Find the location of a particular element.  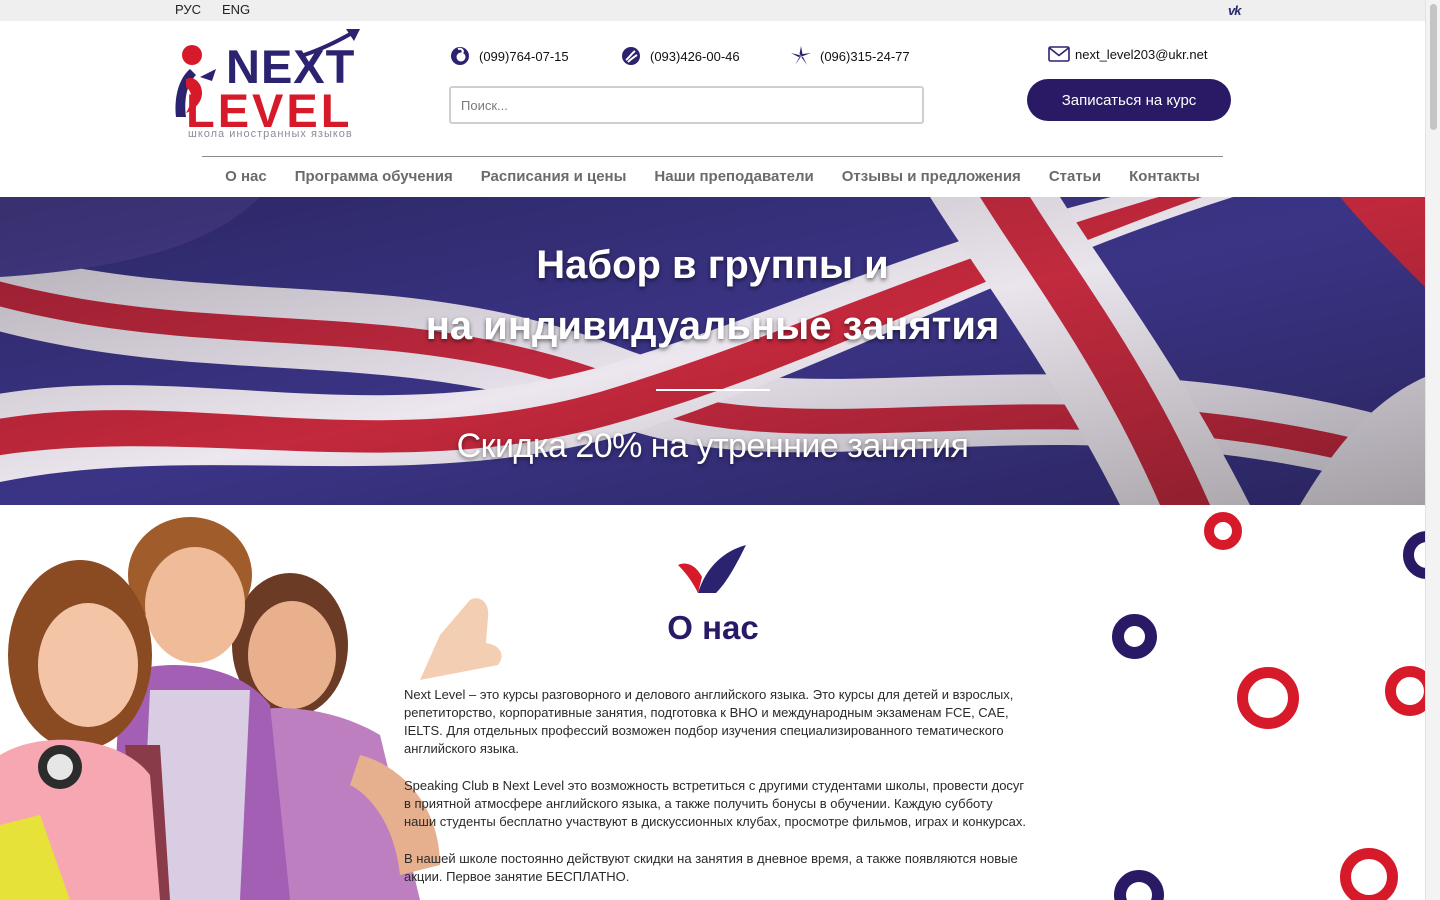

nav-divider is located at coordinates (712, 156).